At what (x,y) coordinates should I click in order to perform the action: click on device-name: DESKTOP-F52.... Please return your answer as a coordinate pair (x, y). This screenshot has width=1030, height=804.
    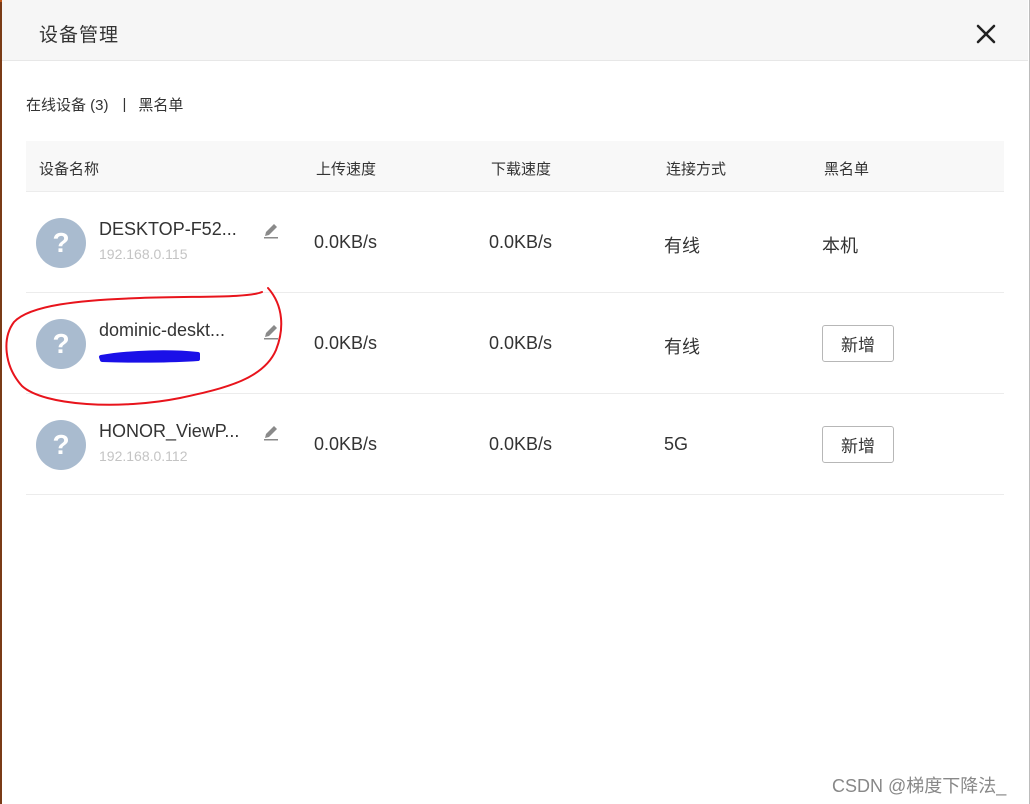
    Looking at the image, I should click on (168, 229).